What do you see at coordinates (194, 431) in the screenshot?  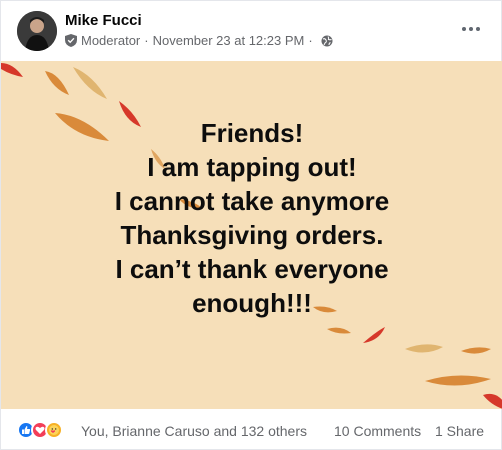 I see `reactions-summary: You, Brianne Caruso and 132 others` at bounding box center [194, 431].